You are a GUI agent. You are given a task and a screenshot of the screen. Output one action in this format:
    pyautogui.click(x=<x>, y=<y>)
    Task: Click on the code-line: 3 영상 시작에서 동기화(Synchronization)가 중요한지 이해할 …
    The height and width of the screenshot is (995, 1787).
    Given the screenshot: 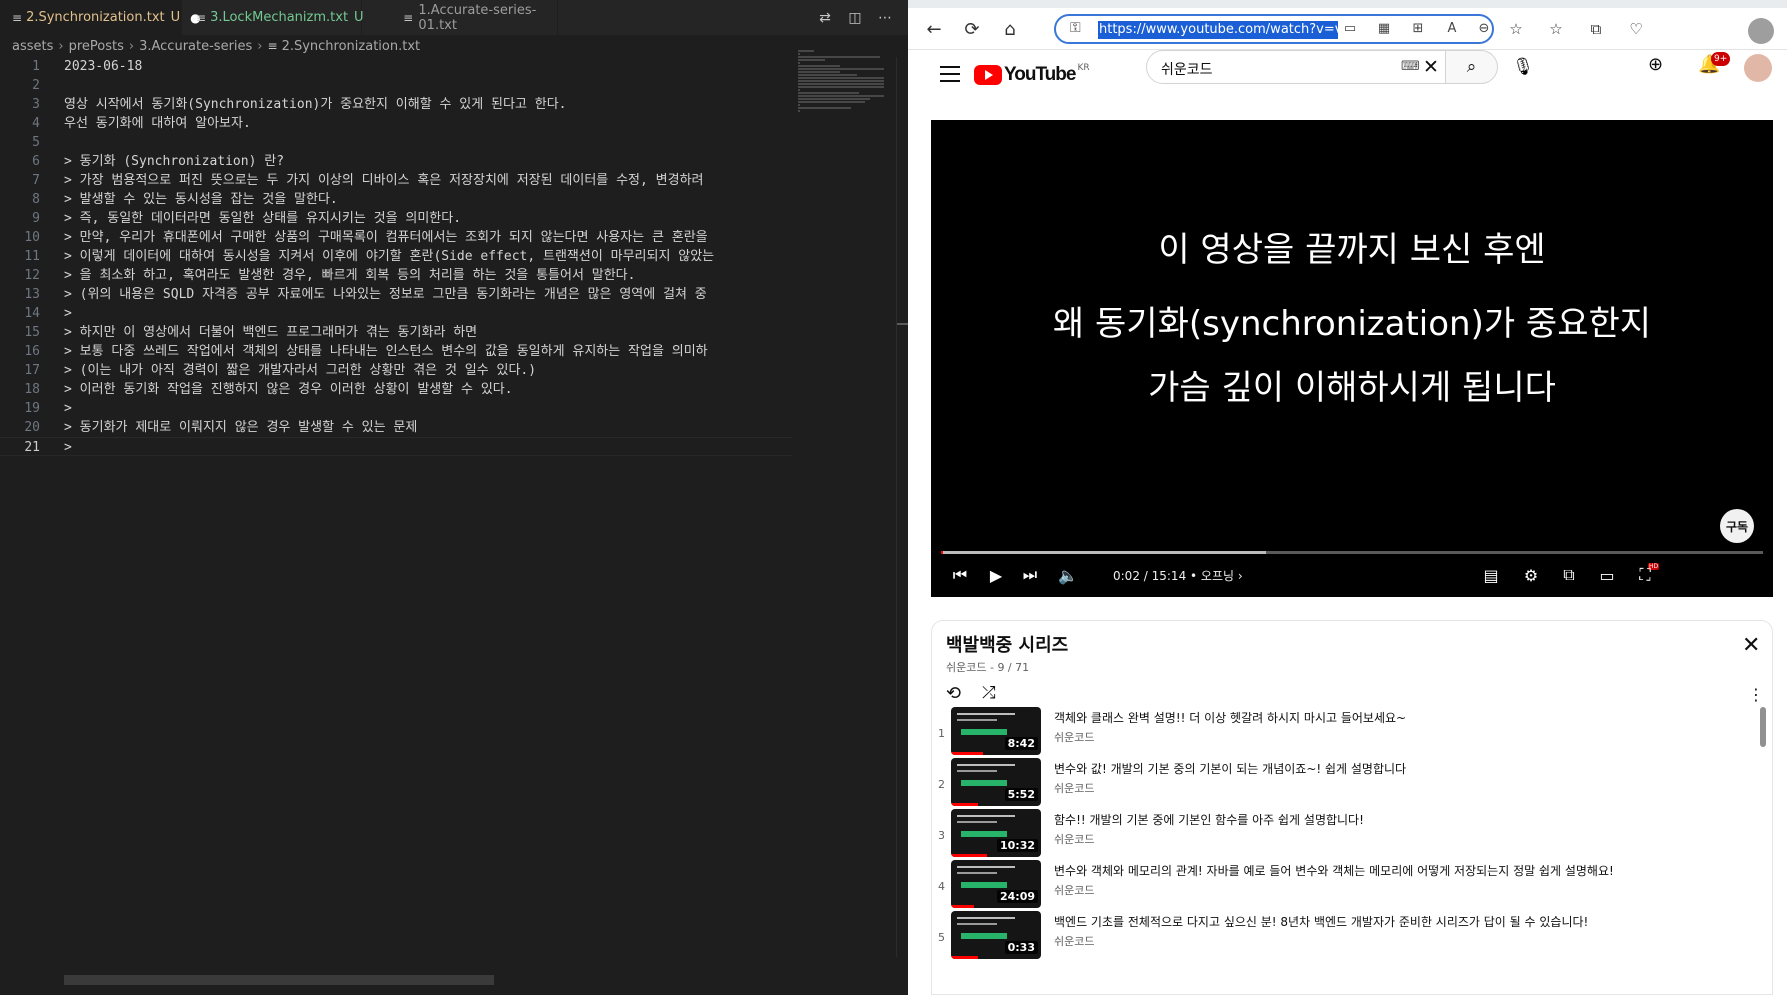 What is the action you would take?
    pyautogui.click(x=396, y=104)
    